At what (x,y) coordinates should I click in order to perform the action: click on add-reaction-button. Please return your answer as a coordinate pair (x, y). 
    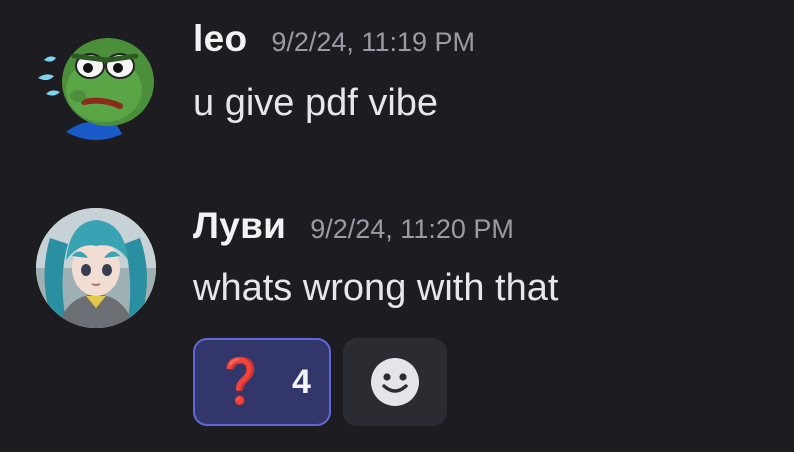
    Looking at the image, I should click on (395, 382).